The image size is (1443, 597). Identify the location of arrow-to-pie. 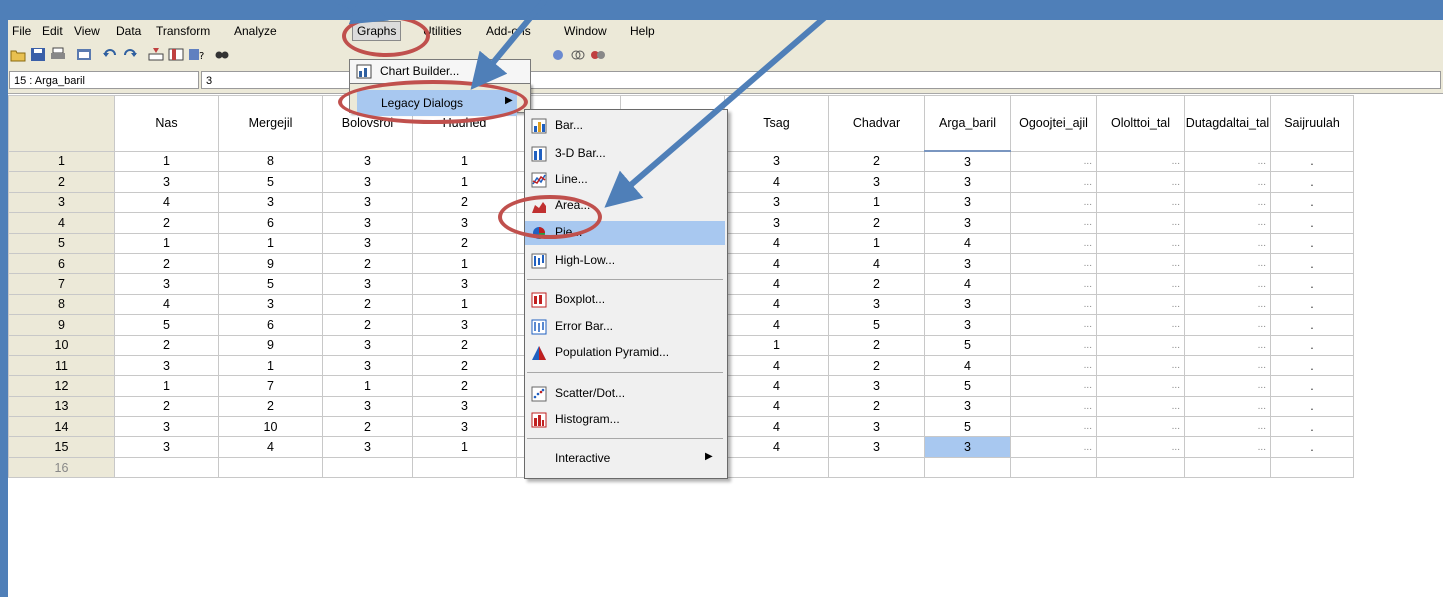
(725, 104).